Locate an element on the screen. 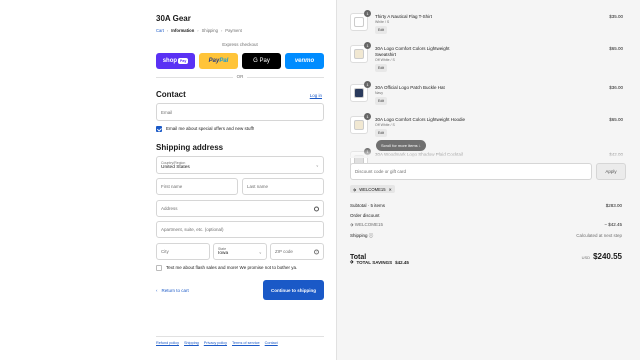 This screenshot has height=360, width=640. item-price: $35.00 is located at coordinates (616, 16).